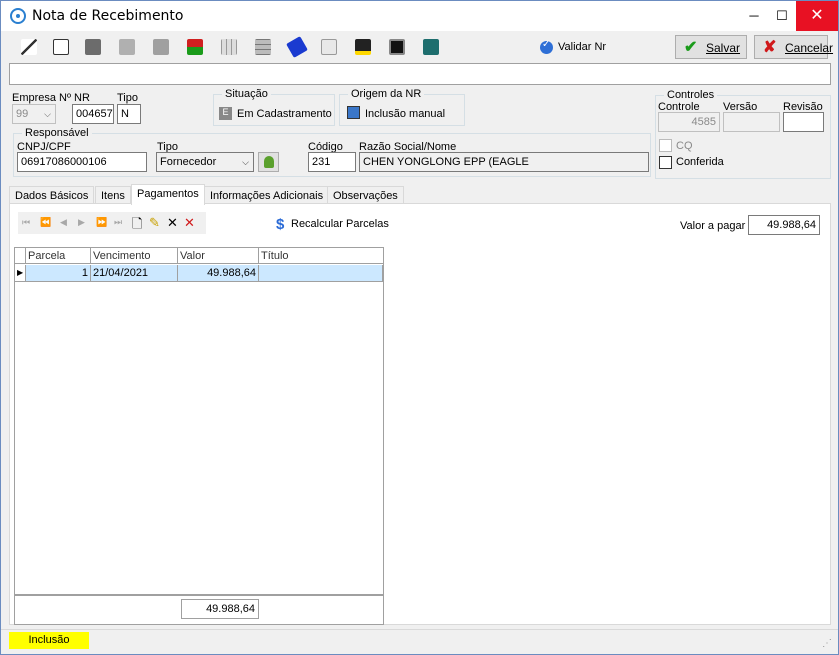 Image resolution: width=839 pixels, height=655 pixels. What do you see at coordinates (127, 47) in the screenshot?
I see `copy-icon` at bounding box center [127, 47].